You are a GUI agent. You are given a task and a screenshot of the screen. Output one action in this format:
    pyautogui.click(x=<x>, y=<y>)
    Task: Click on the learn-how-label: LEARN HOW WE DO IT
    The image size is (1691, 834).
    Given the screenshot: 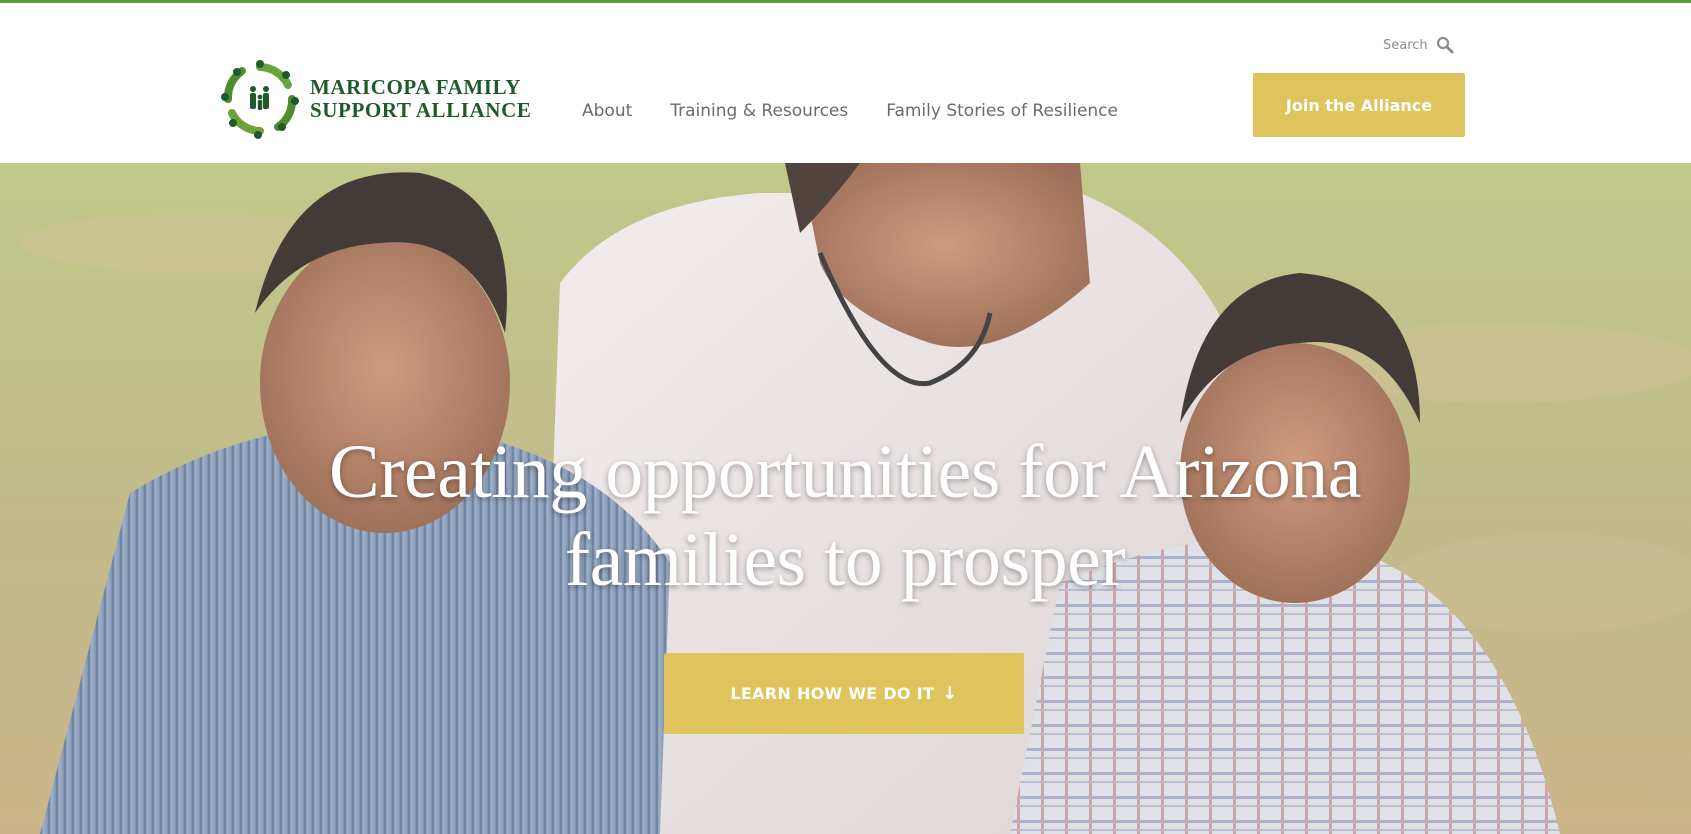 What is the action you would take?
    pyautogui.click(x=832, y=693)
    